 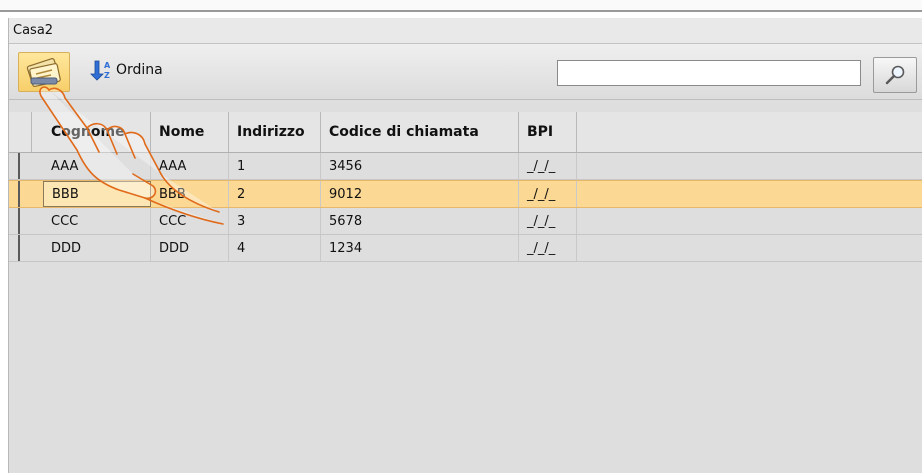 What do you see at coordinates (548, 132) in the screenshot?
I see `column-header-bpi: BPI` at bounding box center [548, 132].